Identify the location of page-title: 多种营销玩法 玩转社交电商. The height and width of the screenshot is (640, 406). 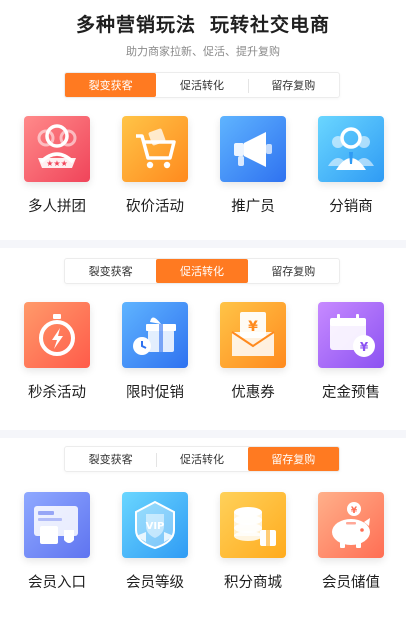
(203, 23).